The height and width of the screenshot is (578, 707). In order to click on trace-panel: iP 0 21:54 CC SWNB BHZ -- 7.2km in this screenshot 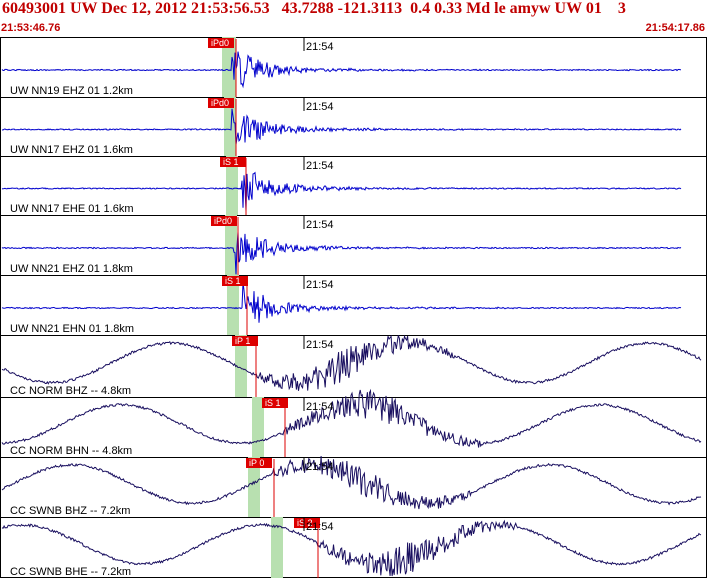, I will do `click(353, 486)`.